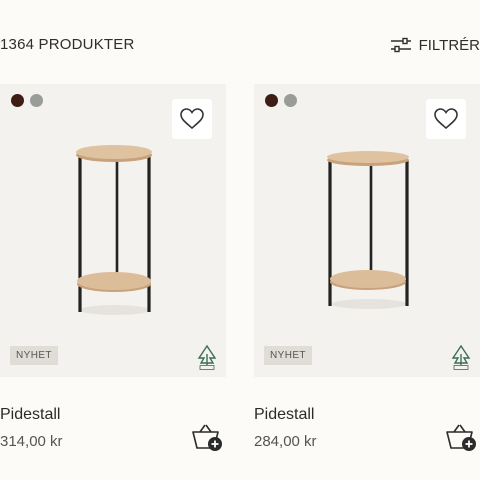 This screenshot has width=480, height=480. What do you see at coordinates (285, 441) in the screenshot?
I see `product-price: 284,00 kr` at bounding box center [285, 441].